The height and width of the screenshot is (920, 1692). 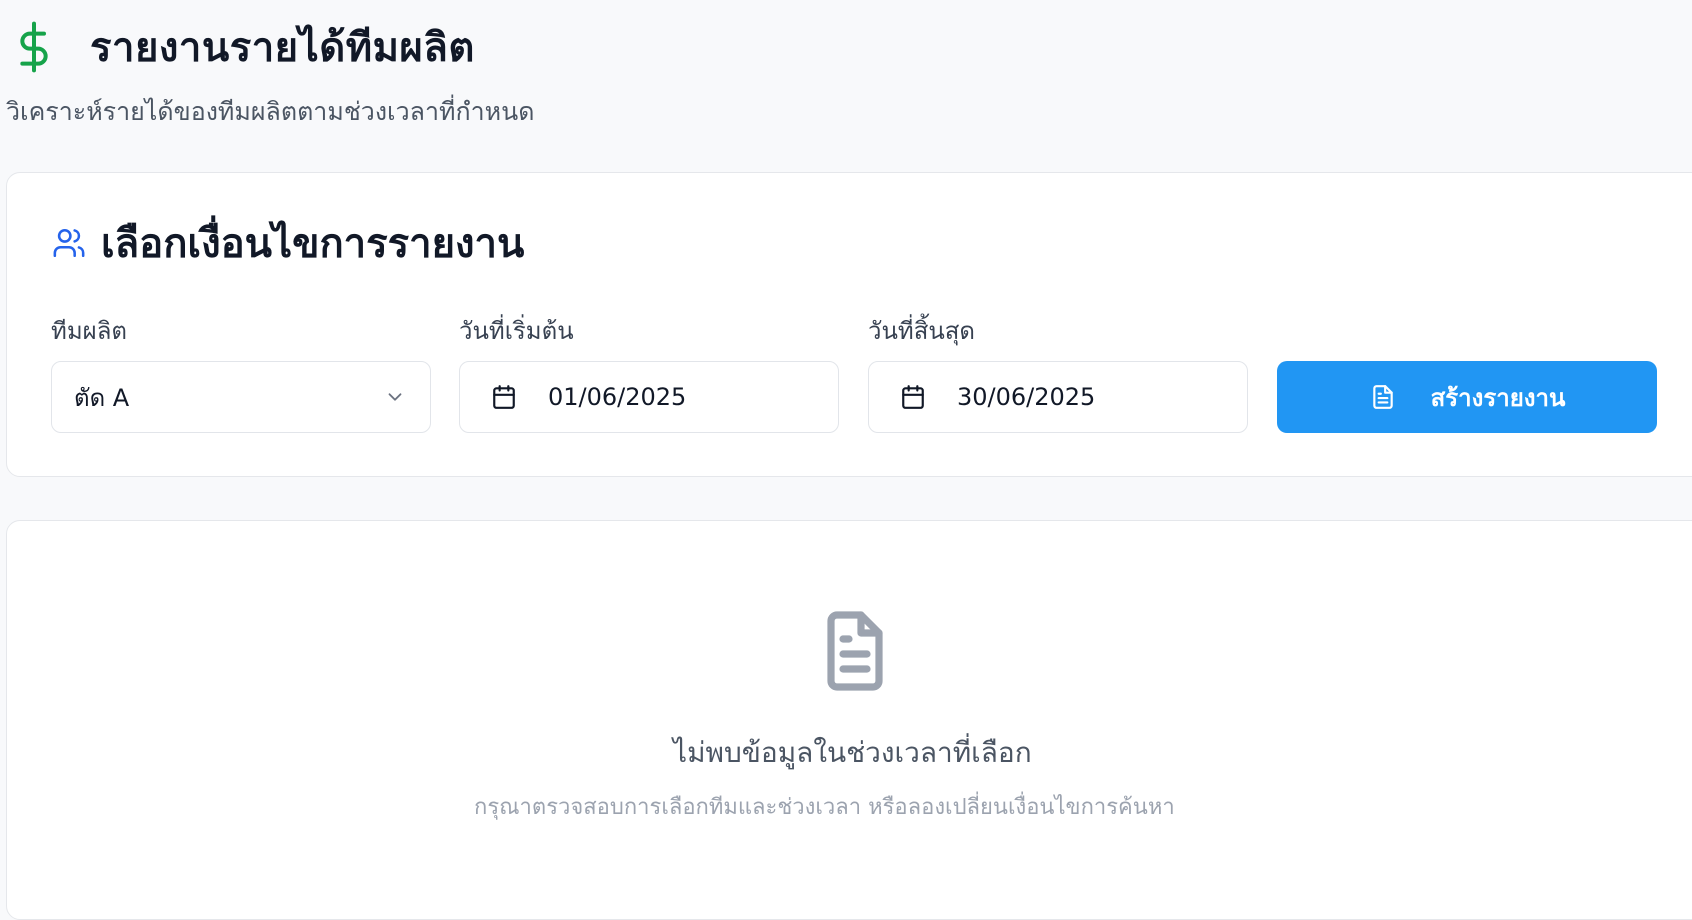 I want to click on users-icon, so click(x=69, y=243).